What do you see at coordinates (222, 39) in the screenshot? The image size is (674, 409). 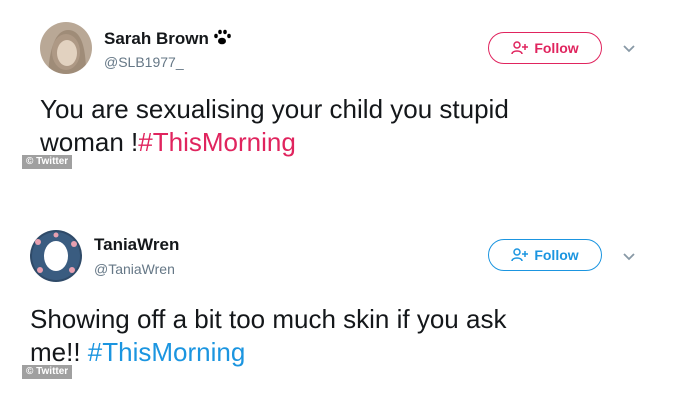 I see `paw-icon` at bounding box center [222, 39].